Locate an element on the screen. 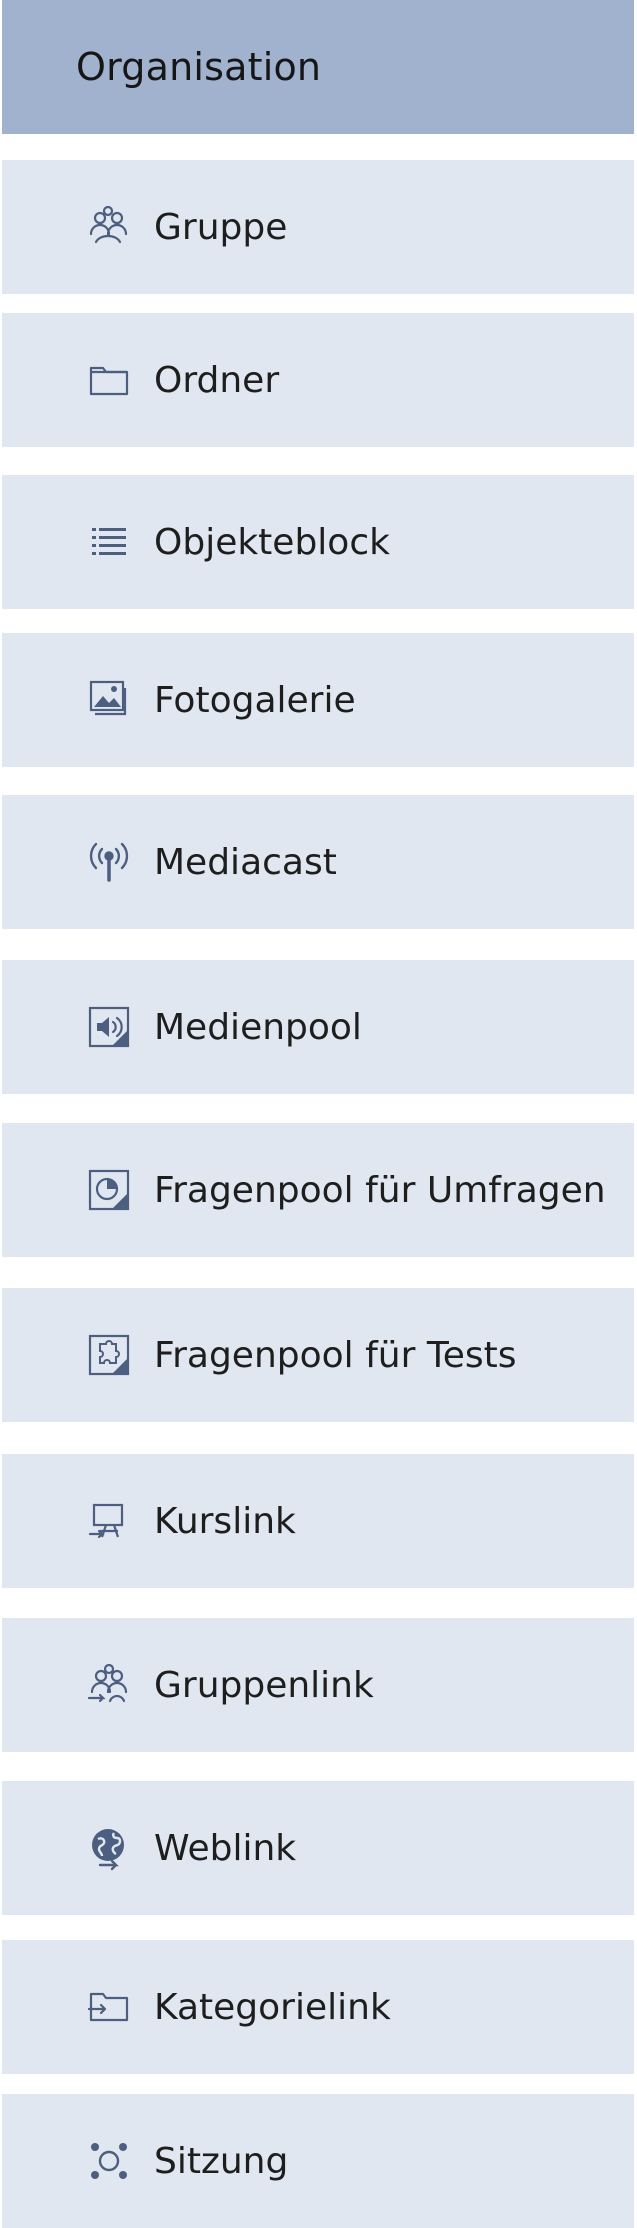 Image resolution: width=637 pixels, height=2228 pixels. group-icon is located at coordinates (109, 227).